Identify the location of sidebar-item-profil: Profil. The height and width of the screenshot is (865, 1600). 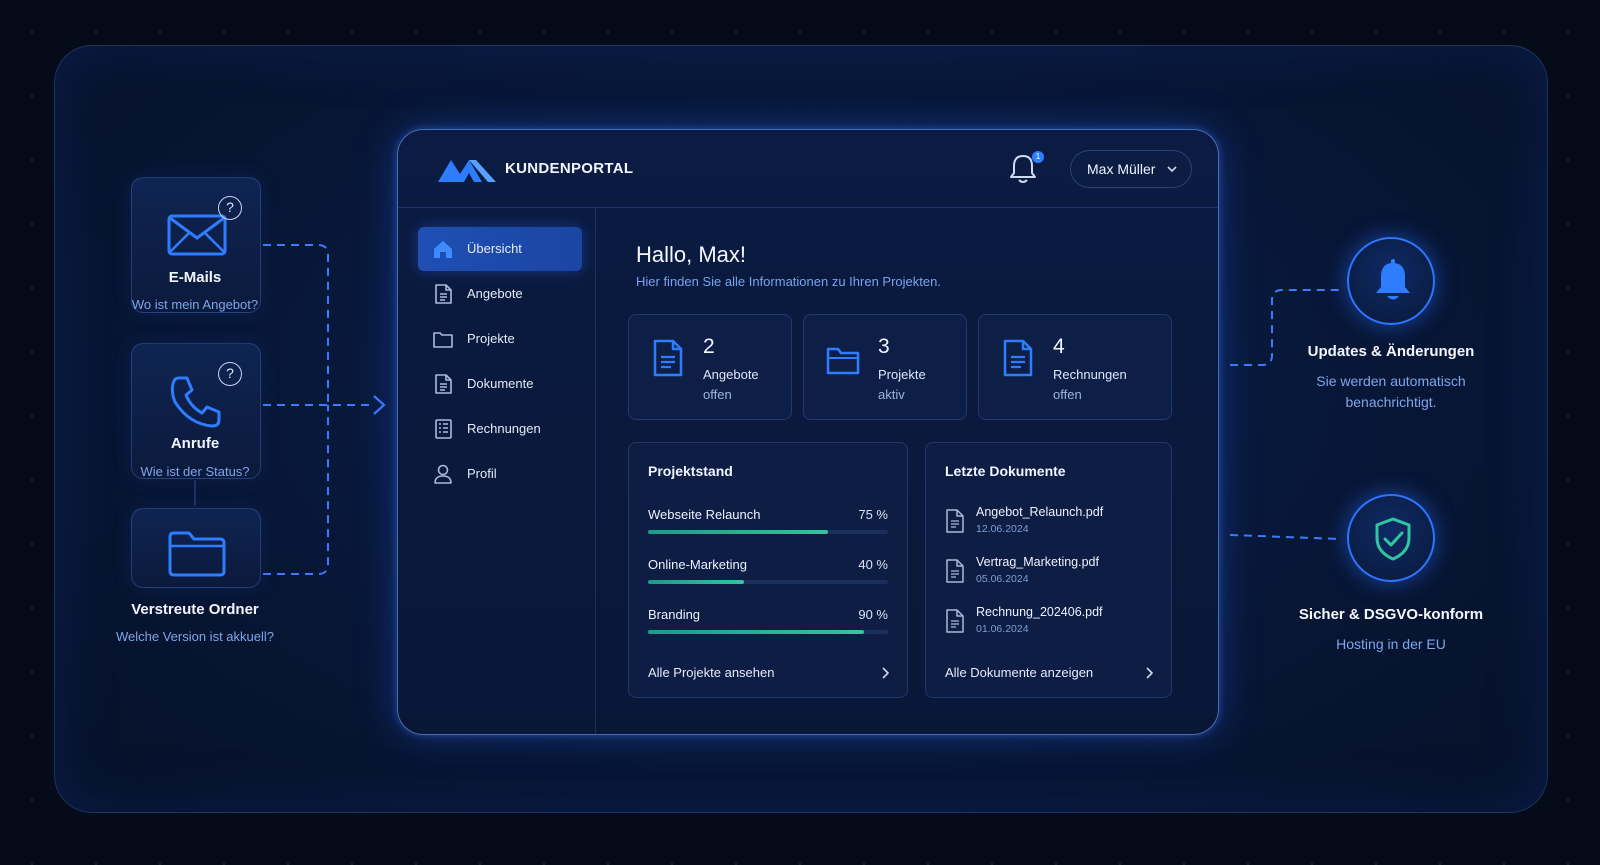
(500, 474).